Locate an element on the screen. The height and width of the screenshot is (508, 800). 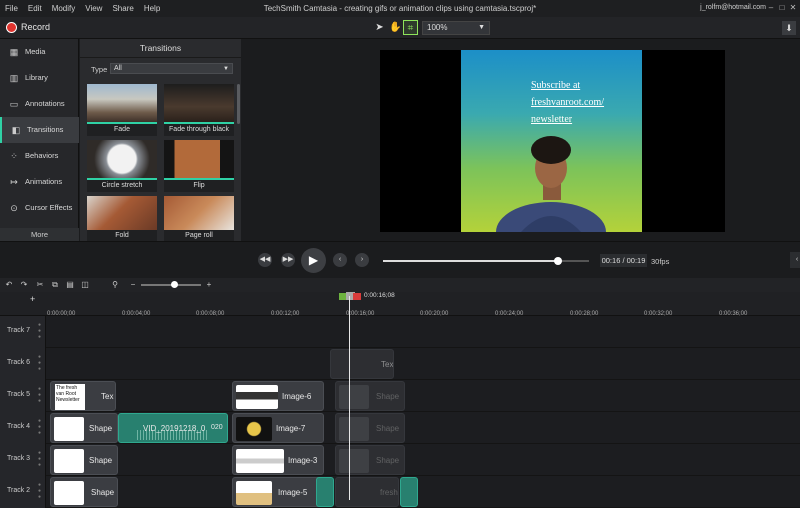
play-icon: ▶ is located at coordinates (313, 260).